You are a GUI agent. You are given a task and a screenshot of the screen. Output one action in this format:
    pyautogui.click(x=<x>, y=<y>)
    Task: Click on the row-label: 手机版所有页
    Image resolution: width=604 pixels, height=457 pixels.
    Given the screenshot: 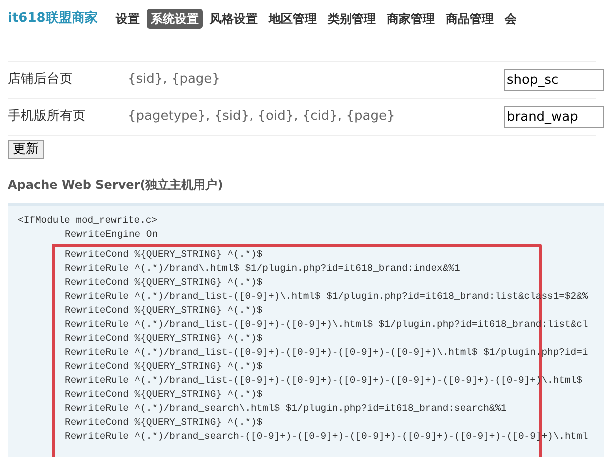 What is the action you would take?
    pyautogui.click(x=47, y=117)
    